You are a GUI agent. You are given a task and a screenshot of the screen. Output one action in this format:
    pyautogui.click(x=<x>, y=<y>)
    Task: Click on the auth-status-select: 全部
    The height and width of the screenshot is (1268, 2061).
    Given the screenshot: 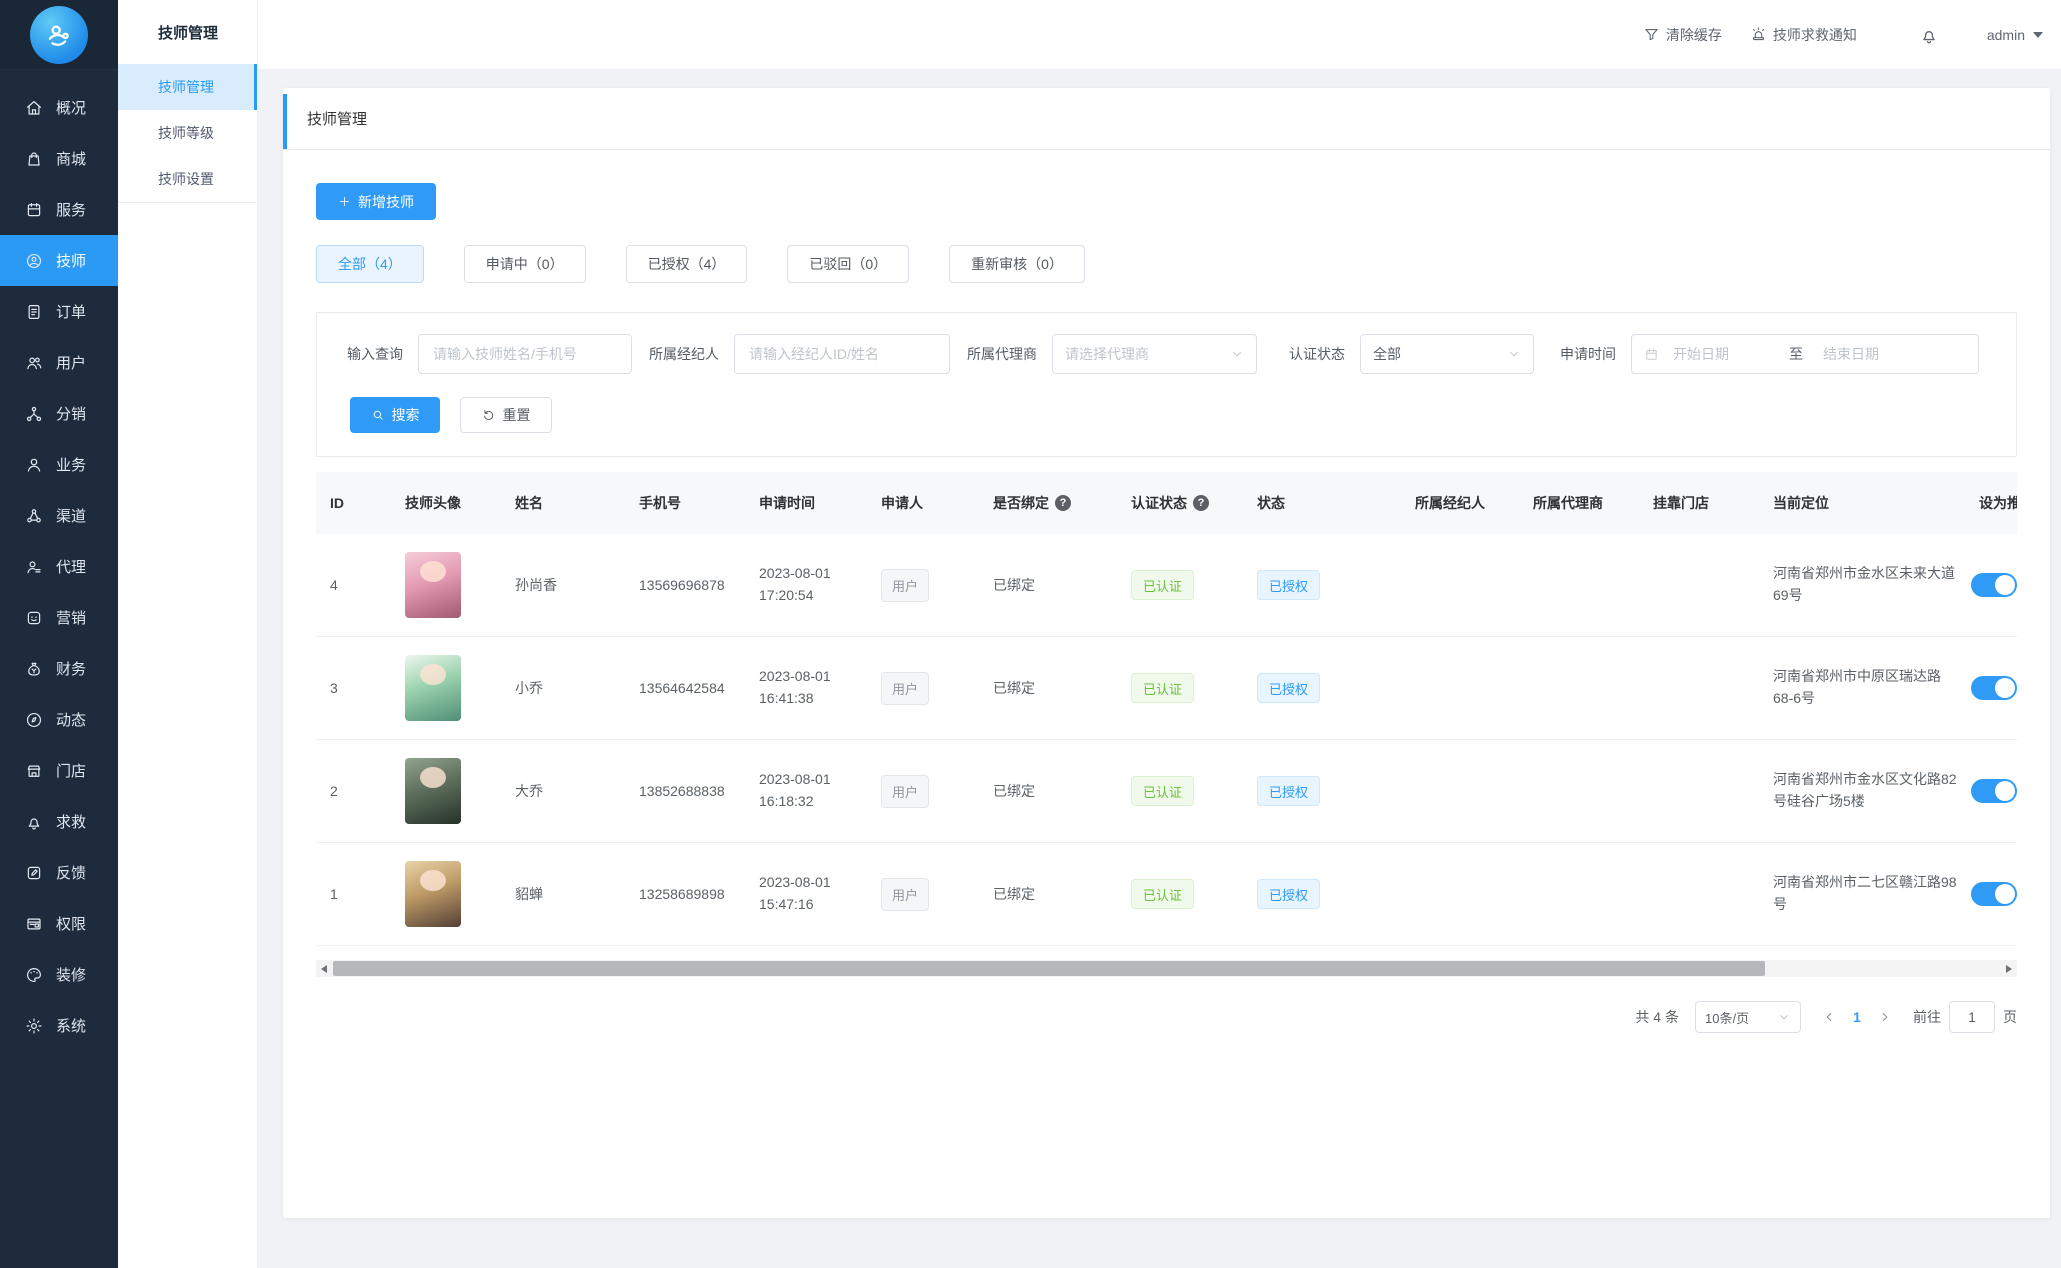 What is the action you would take?
    pyautogui.click(x=1447, y=354)
    